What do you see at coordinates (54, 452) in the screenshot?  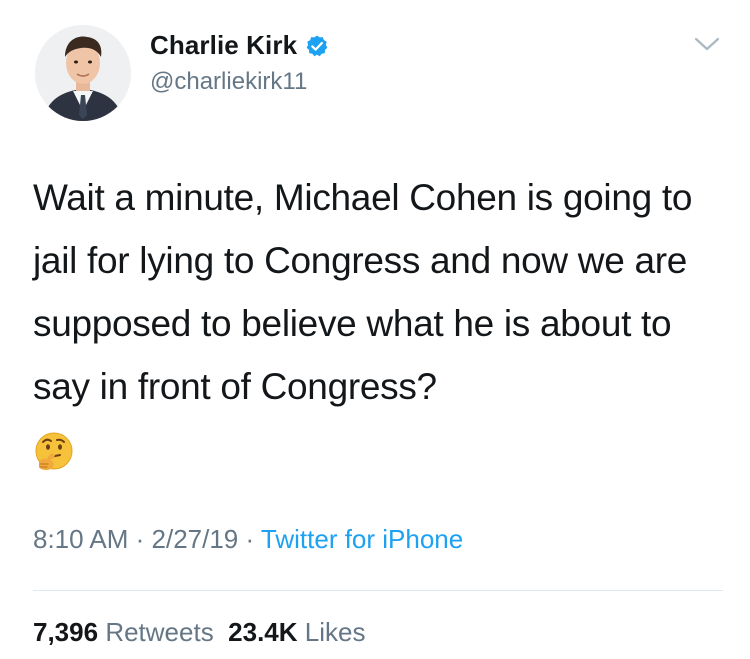 I see `thinking-face-emoji` at bounding box center [54, 452].